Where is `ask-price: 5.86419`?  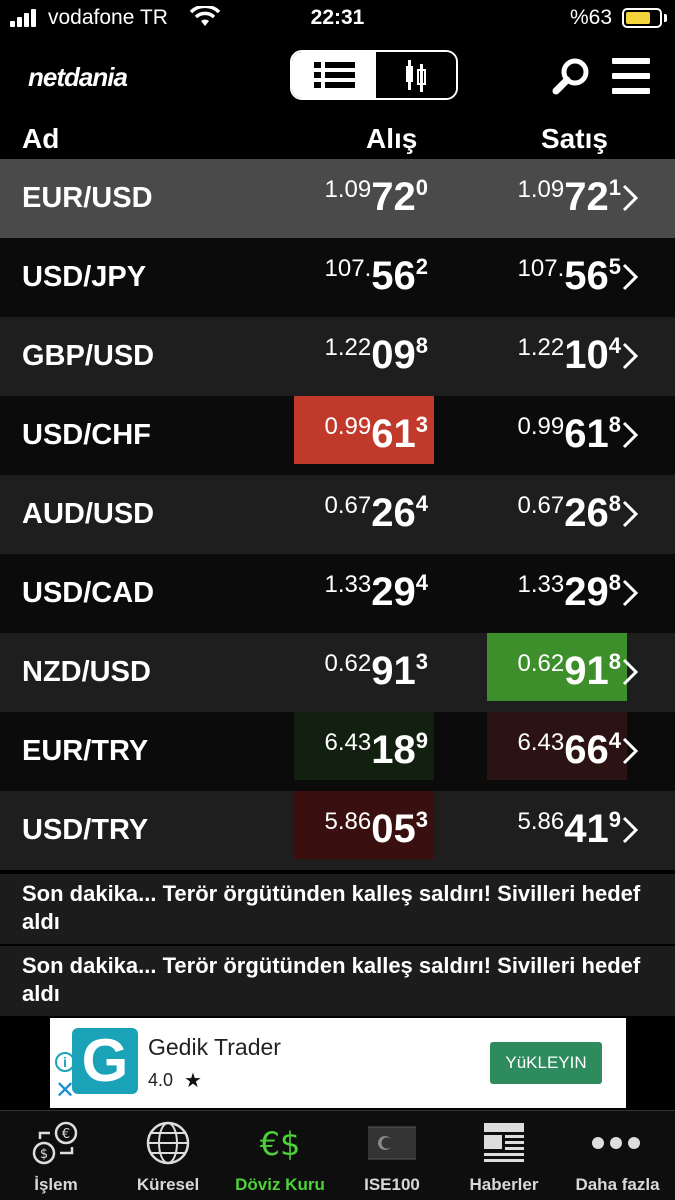 ask-price: 5.86419 is located at coordinates (569, 829).